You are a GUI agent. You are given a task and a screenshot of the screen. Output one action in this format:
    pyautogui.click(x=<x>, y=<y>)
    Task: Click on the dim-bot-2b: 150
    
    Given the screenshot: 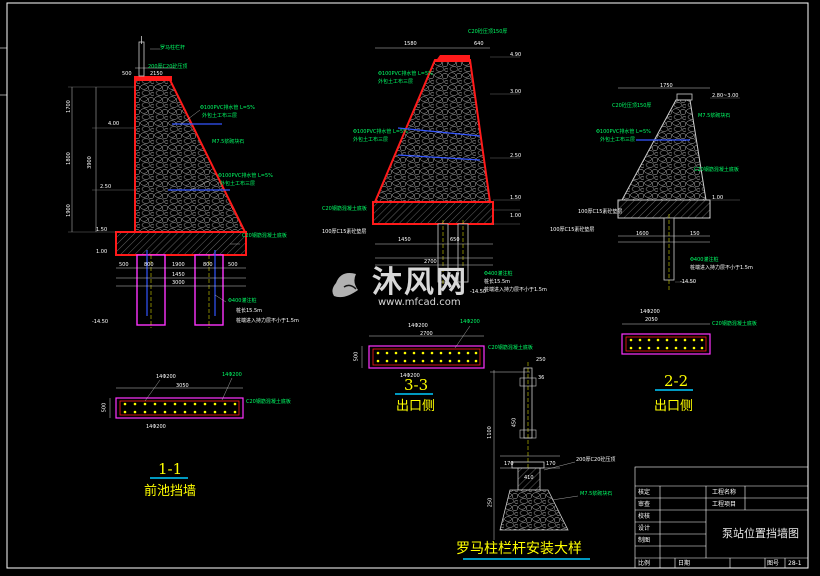 What is the action you would take?
    pyautogui.click(x=695, y=234)
    